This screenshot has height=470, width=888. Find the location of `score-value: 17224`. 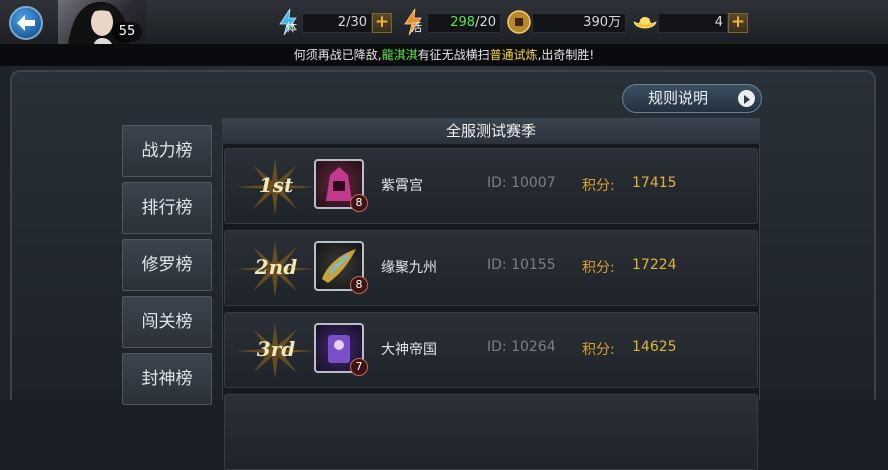

score-value: 17224 is located at coordinates (654, 265).